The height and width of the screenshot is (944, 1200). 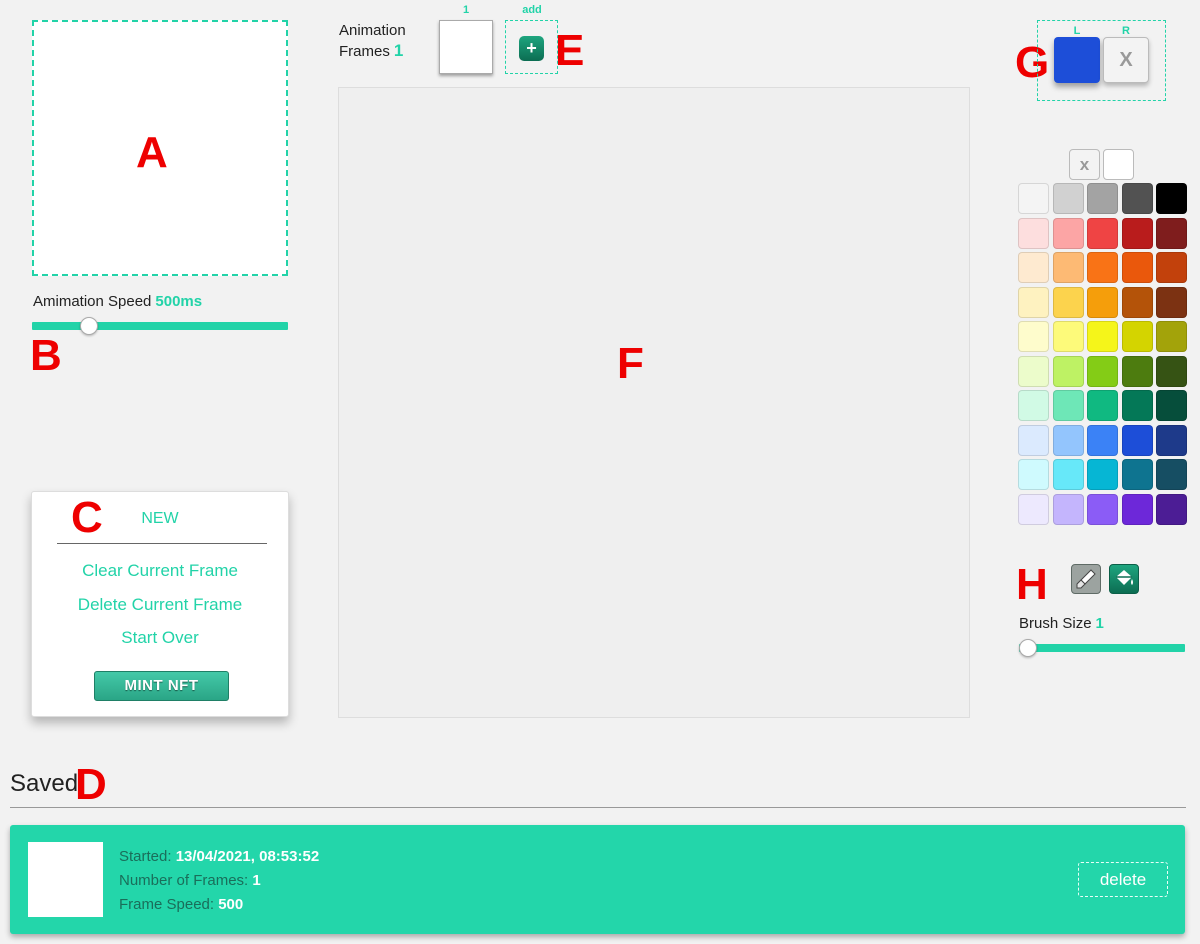 I want to click on delete-current-frame-button: Delete Current Frame, so click(x=160, y=605).